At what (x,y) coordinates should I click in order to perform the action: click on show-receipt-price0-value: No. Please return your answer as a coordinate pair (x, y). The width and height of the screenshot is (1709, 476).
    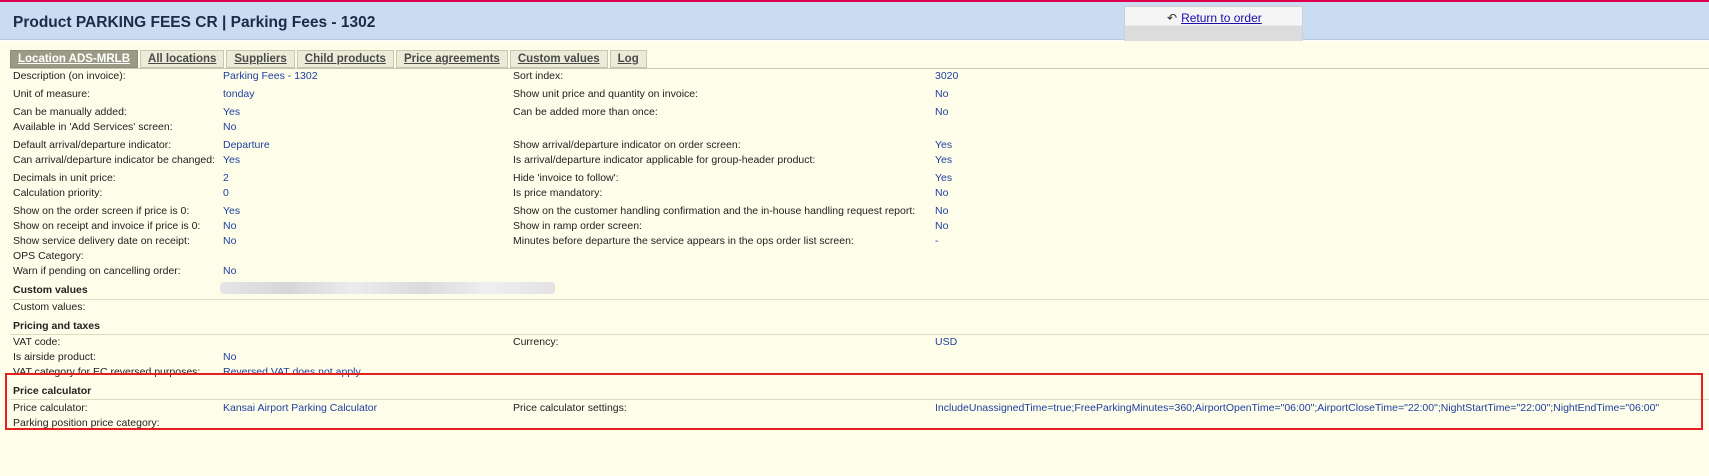
    Looking at the image, I should click on (230, 226).